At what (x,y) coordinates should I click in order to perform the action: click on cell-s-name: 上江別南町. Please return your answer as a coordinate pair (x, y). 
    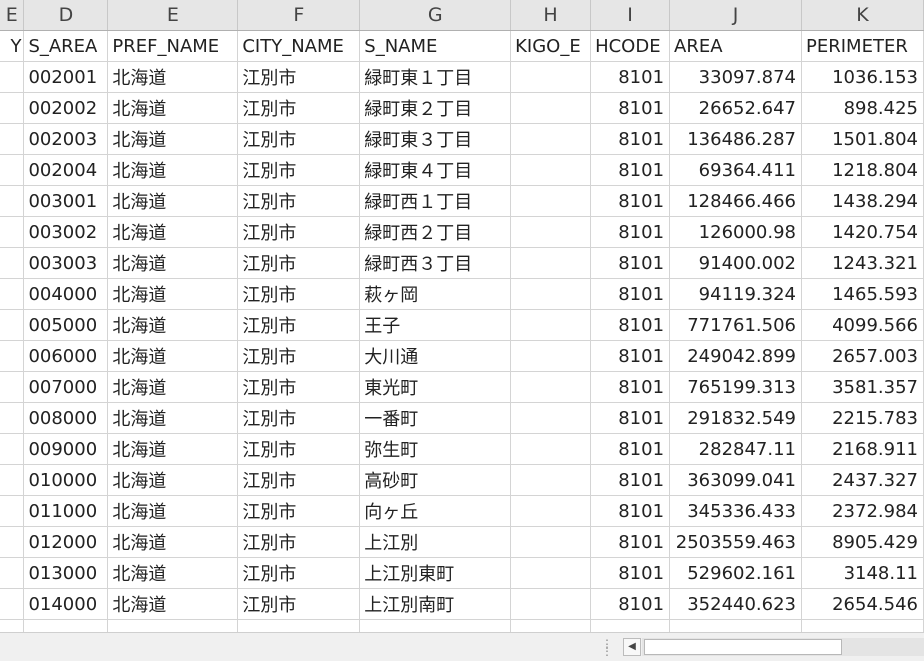
    Looking at the image, I should click on (435, 604).